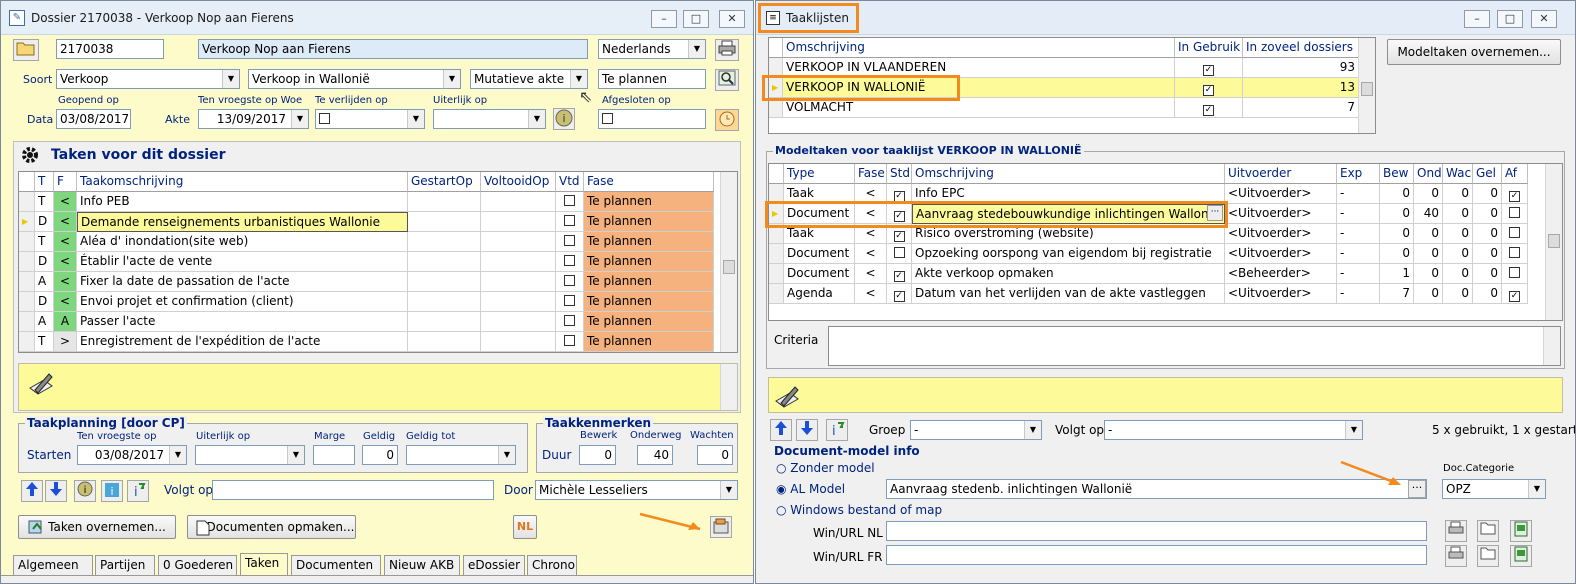  I want to click on volgt-field, so click(353, 490).